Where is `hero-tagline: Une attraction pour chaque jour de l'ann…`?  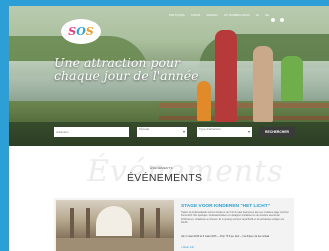
hero-tagline: Une attraction pour chaque jour de l'ann… is located at coordinates (126, 69).